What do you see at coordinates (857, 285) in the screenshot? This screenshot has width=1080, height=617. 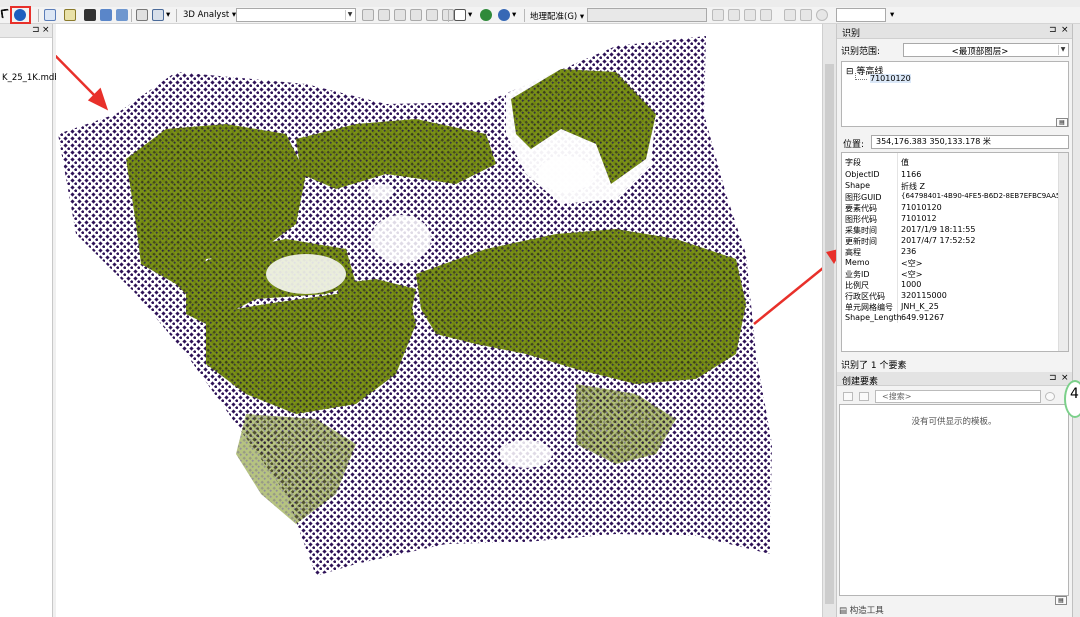 I see `field-name: 比例尺` at bounding box center [857, 285].